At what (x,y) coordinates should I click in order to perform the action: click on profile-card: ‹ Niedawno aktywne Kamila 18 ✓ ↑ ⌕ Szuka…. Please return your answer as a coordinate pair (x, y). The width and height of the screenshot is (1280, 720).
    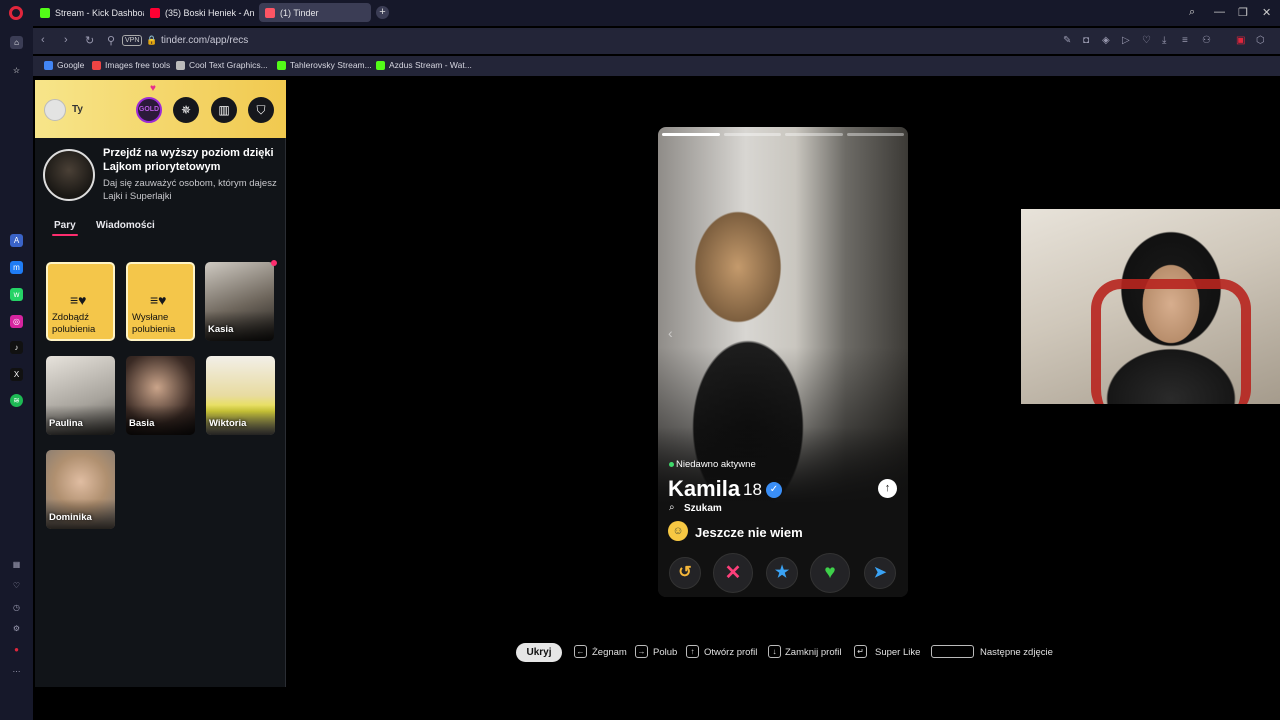
    Looking at the image, I should click on (783, 362).